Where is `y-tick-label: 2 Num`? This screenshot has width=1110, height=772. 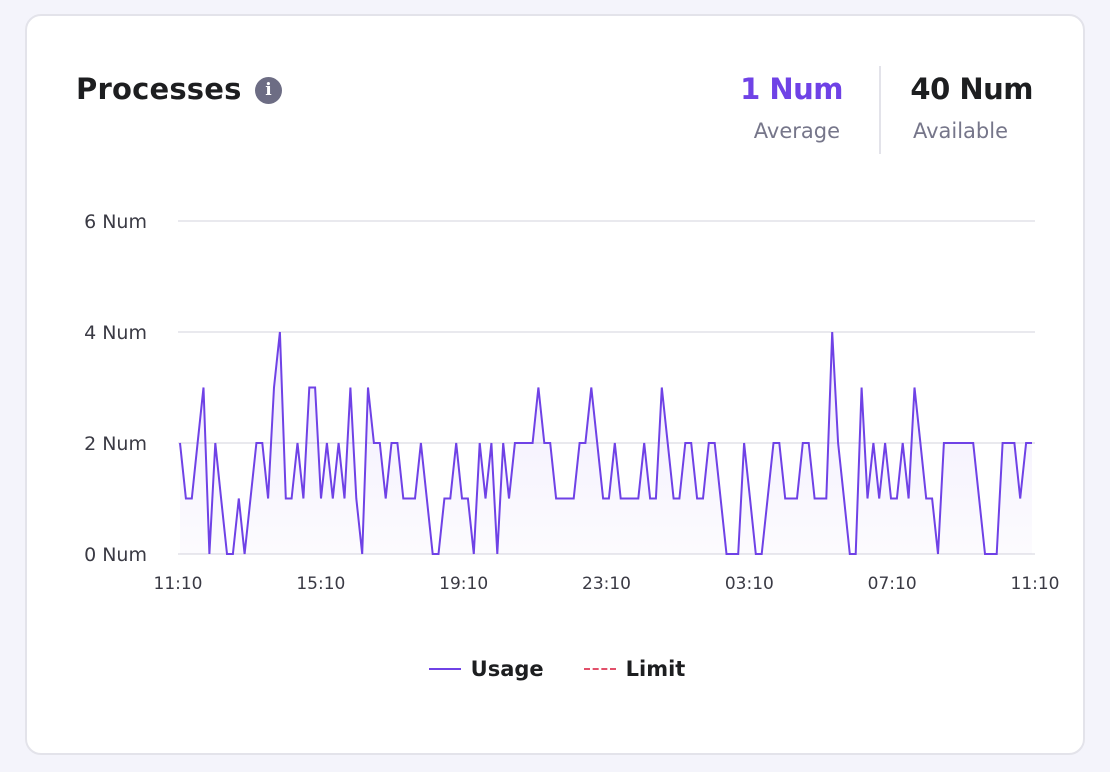 y-tick-label: 2 Num is located at coordinates (115, 444).